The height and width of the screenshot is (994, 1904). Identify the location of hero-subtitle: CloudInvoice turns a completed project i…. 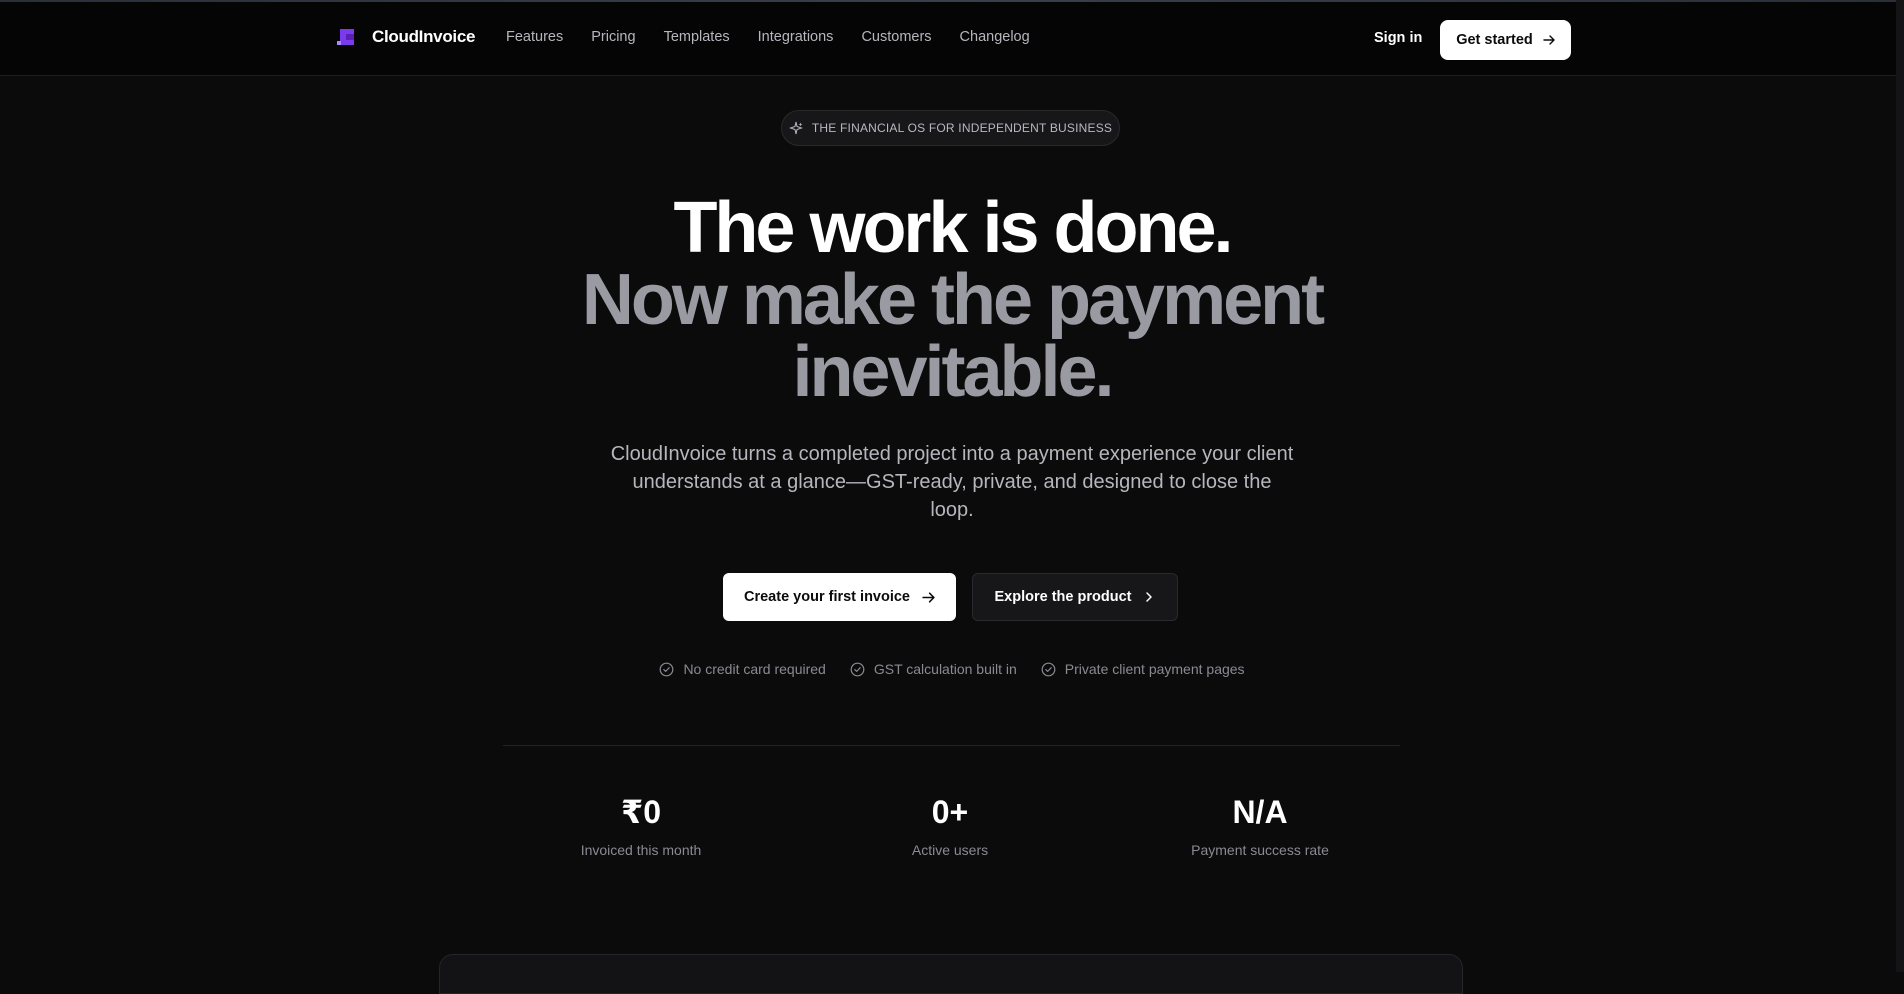
(952, 482).